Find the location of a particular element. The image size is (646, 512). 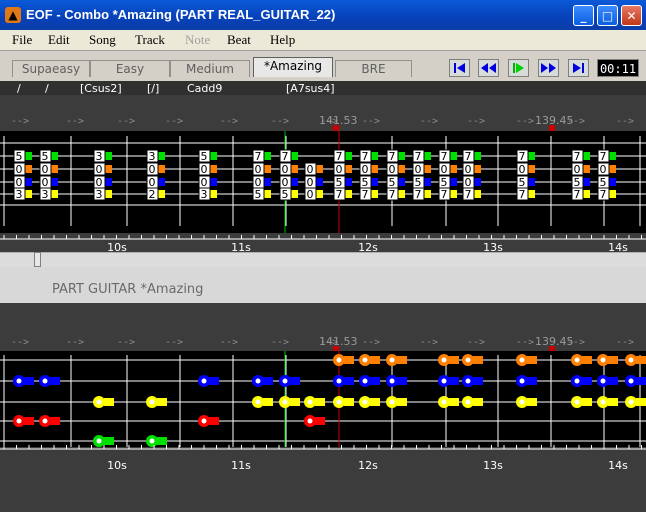

menu-edit: Edit is located at coordinates (59, 40).